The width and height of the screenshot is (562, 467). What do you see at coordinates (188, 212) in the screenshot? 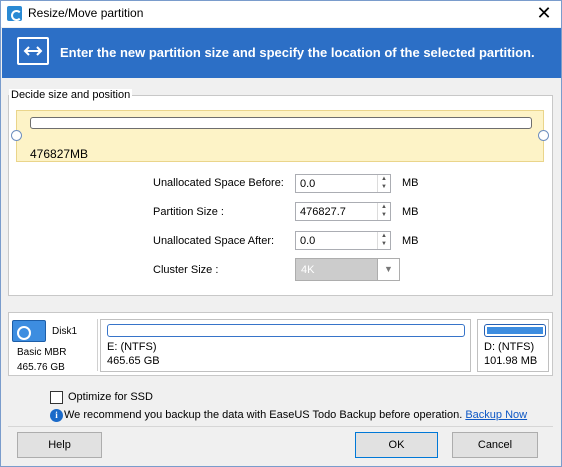
I see `size-label: Partition Size :` at bounding box center [188, 212].